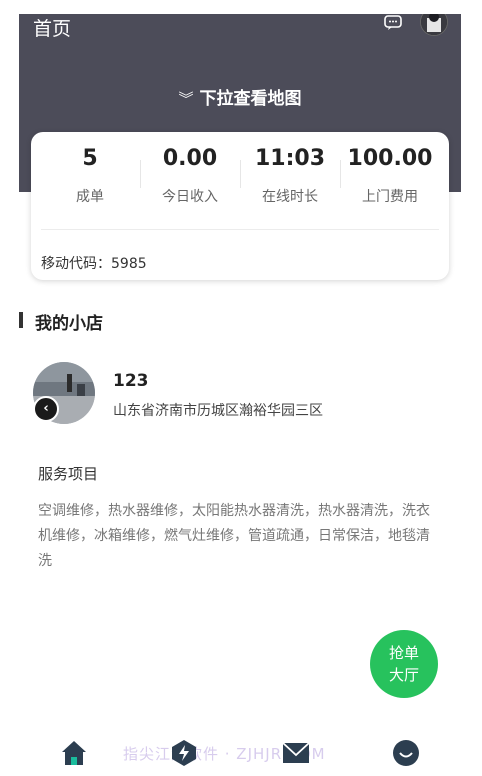  Describe the element at coordinates (90, 176) in the screenshot. I see `stat-orders: 5 成单` at that location.